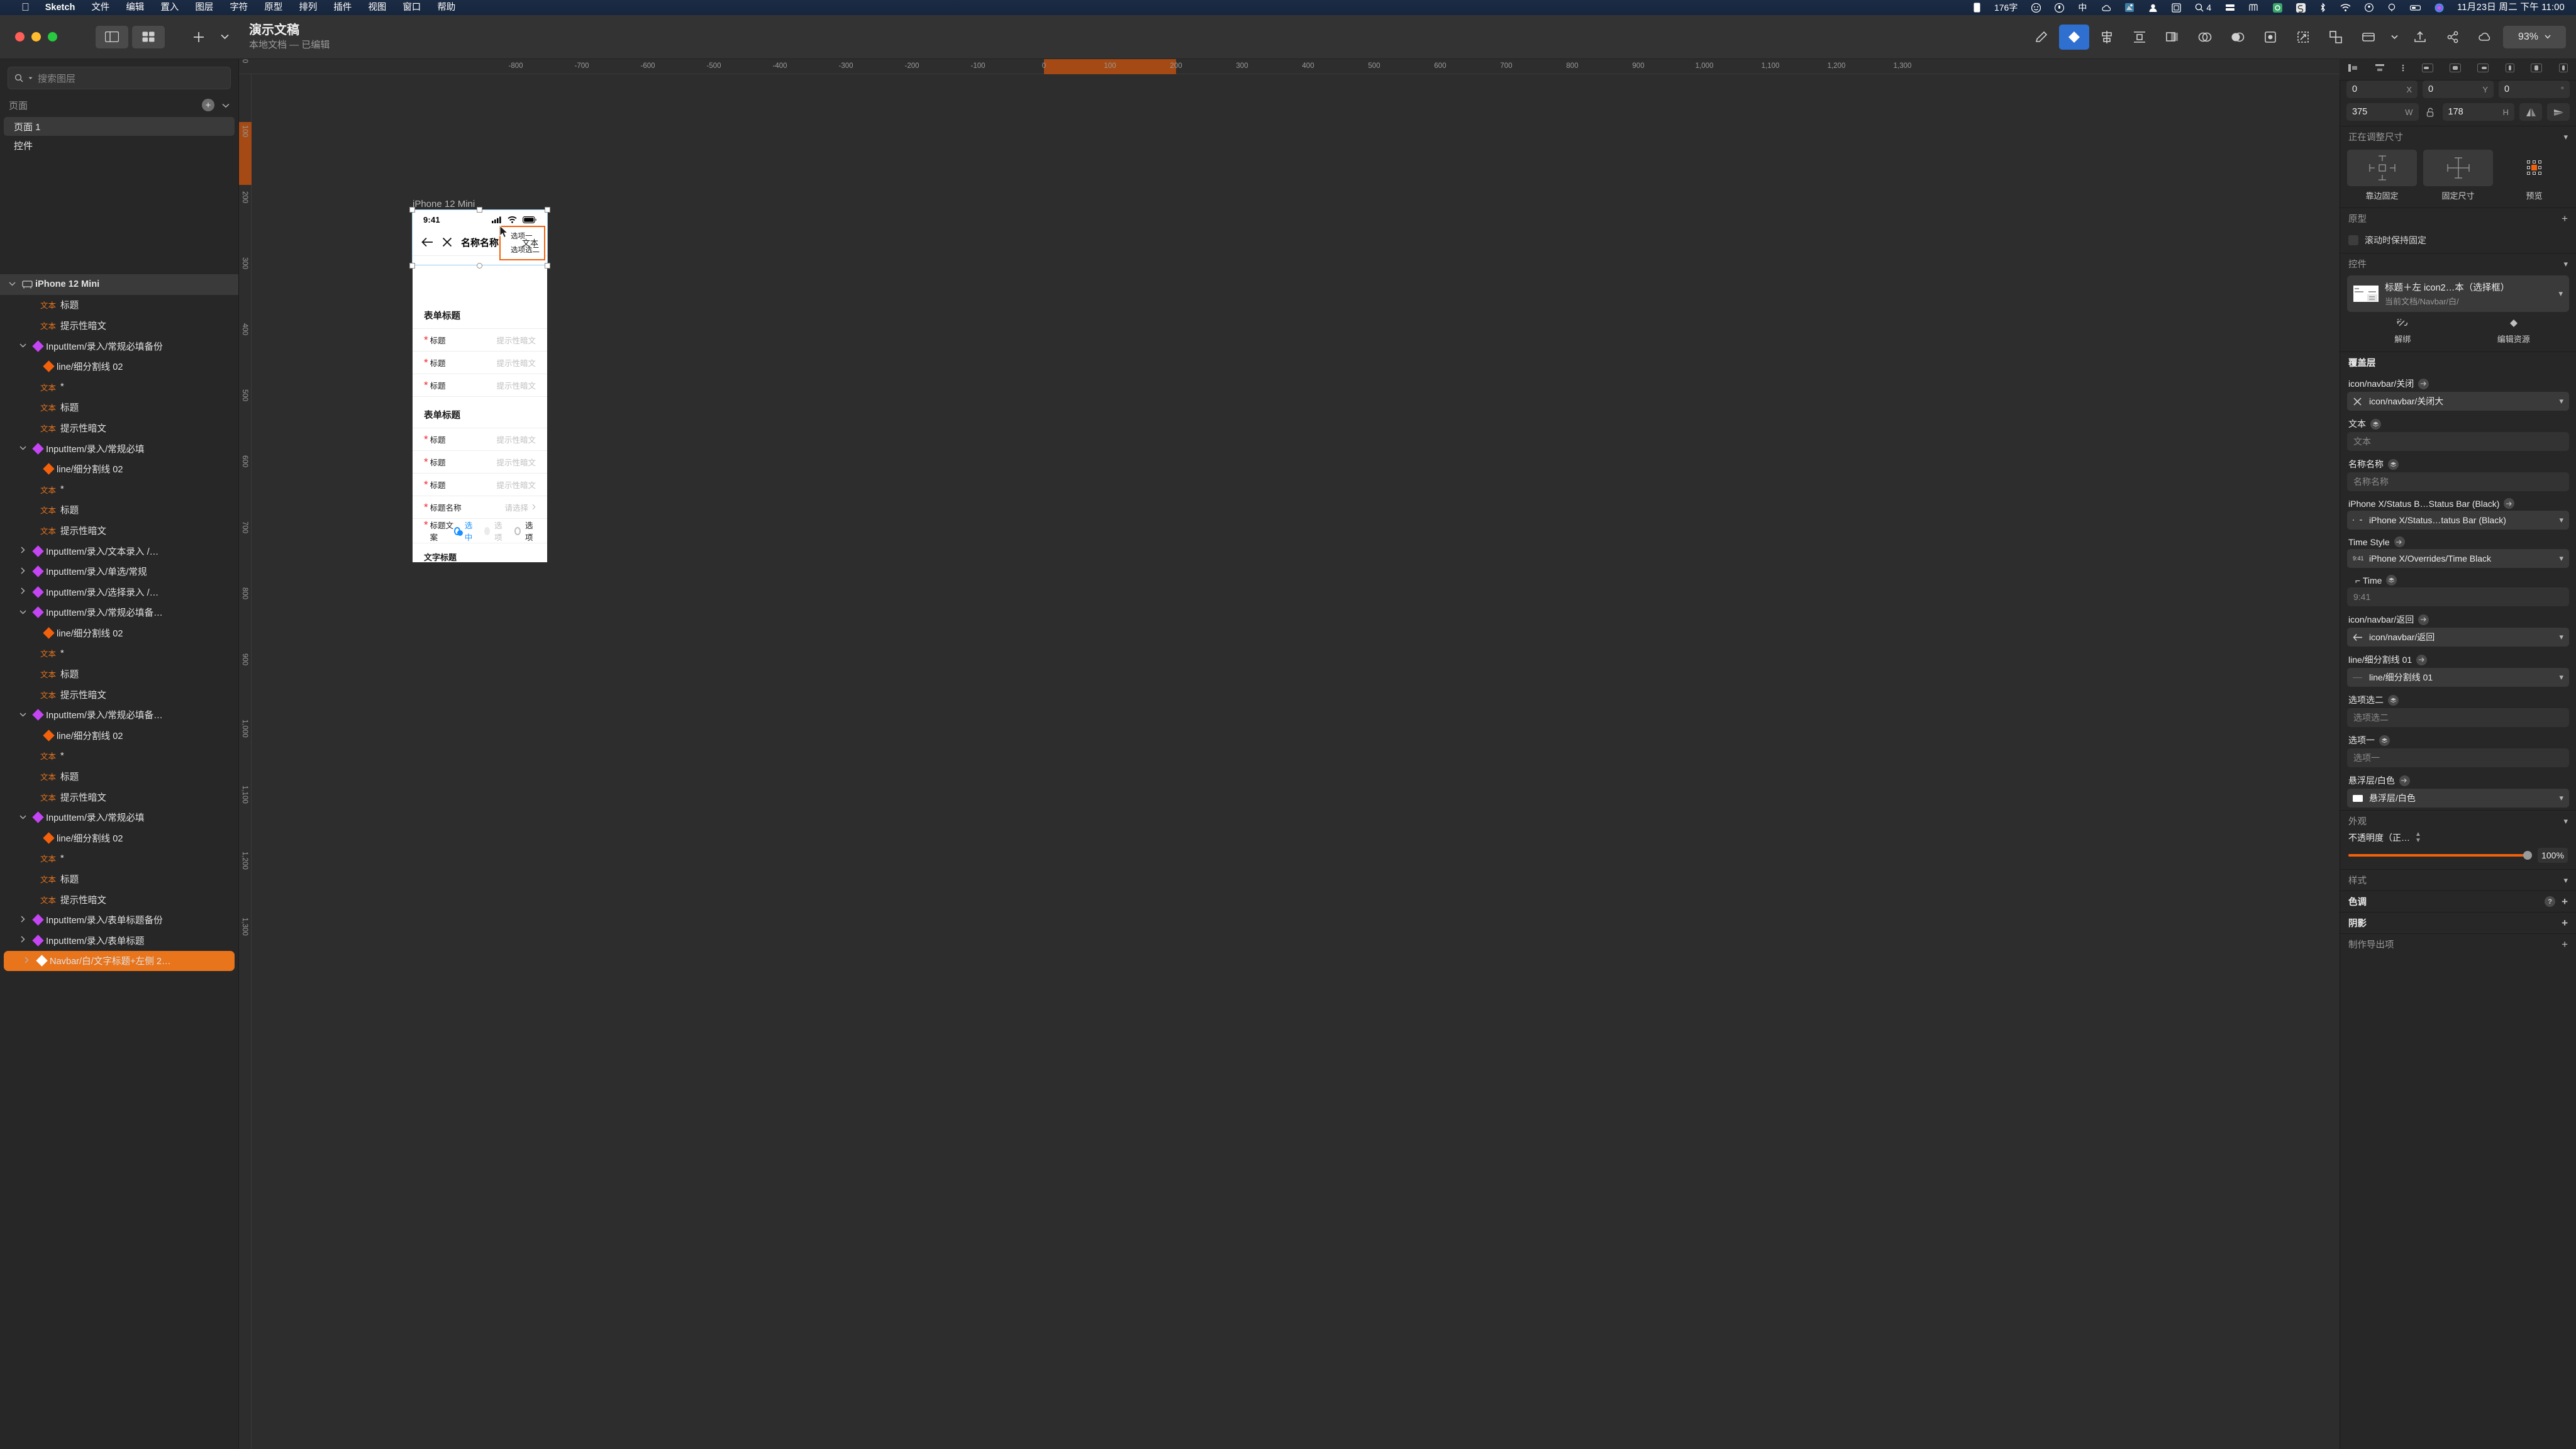  Describe the element at coordinates (2082, 7) in the screenshot. I see `input-method-icon: 中` at that location.